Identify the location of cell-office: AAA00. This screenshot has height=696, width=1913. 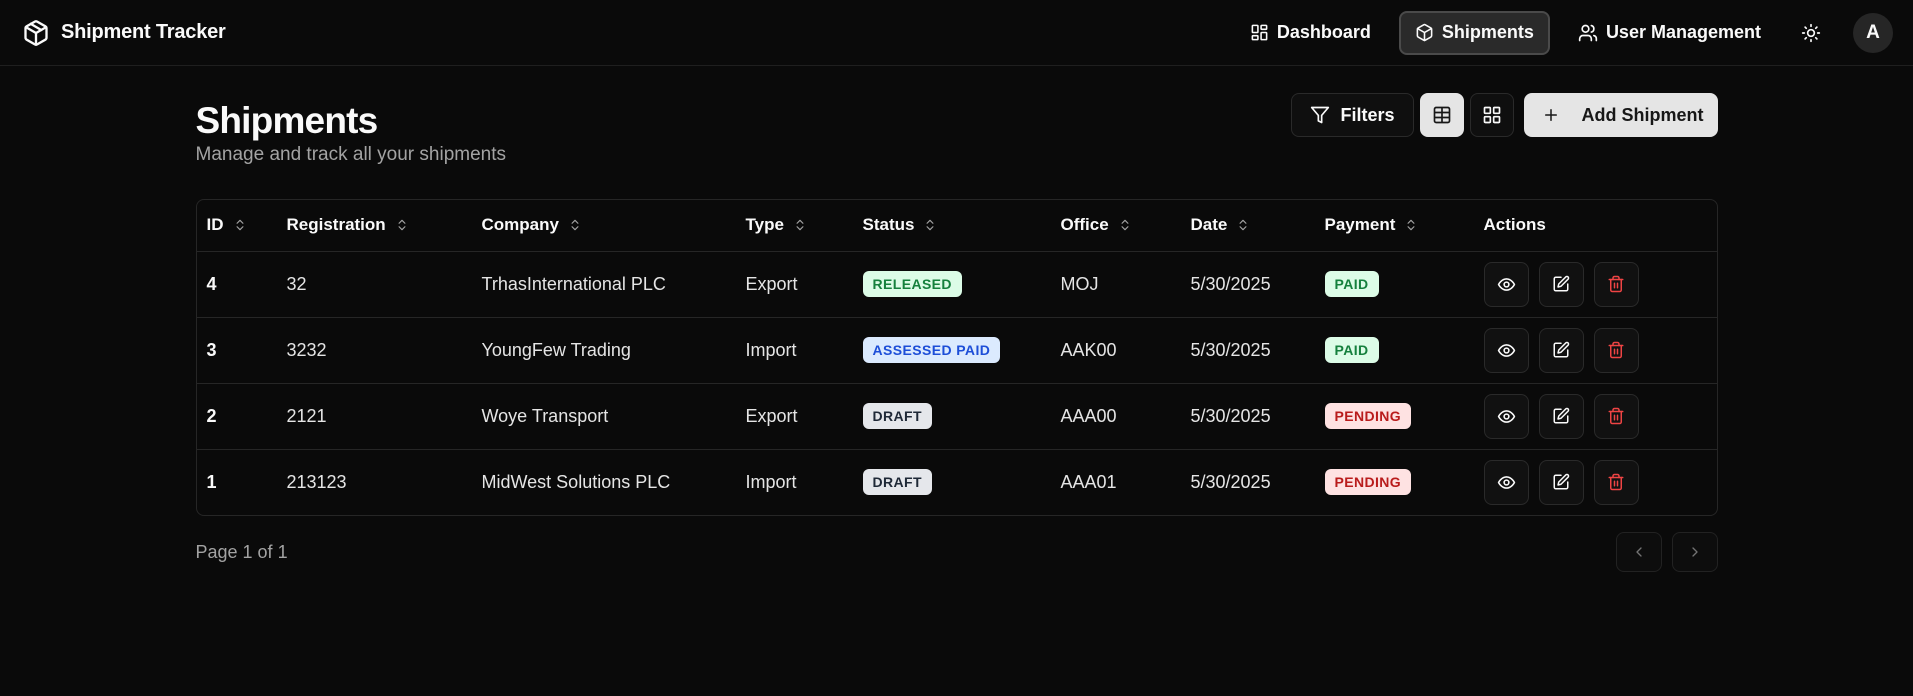
(1125, 416).